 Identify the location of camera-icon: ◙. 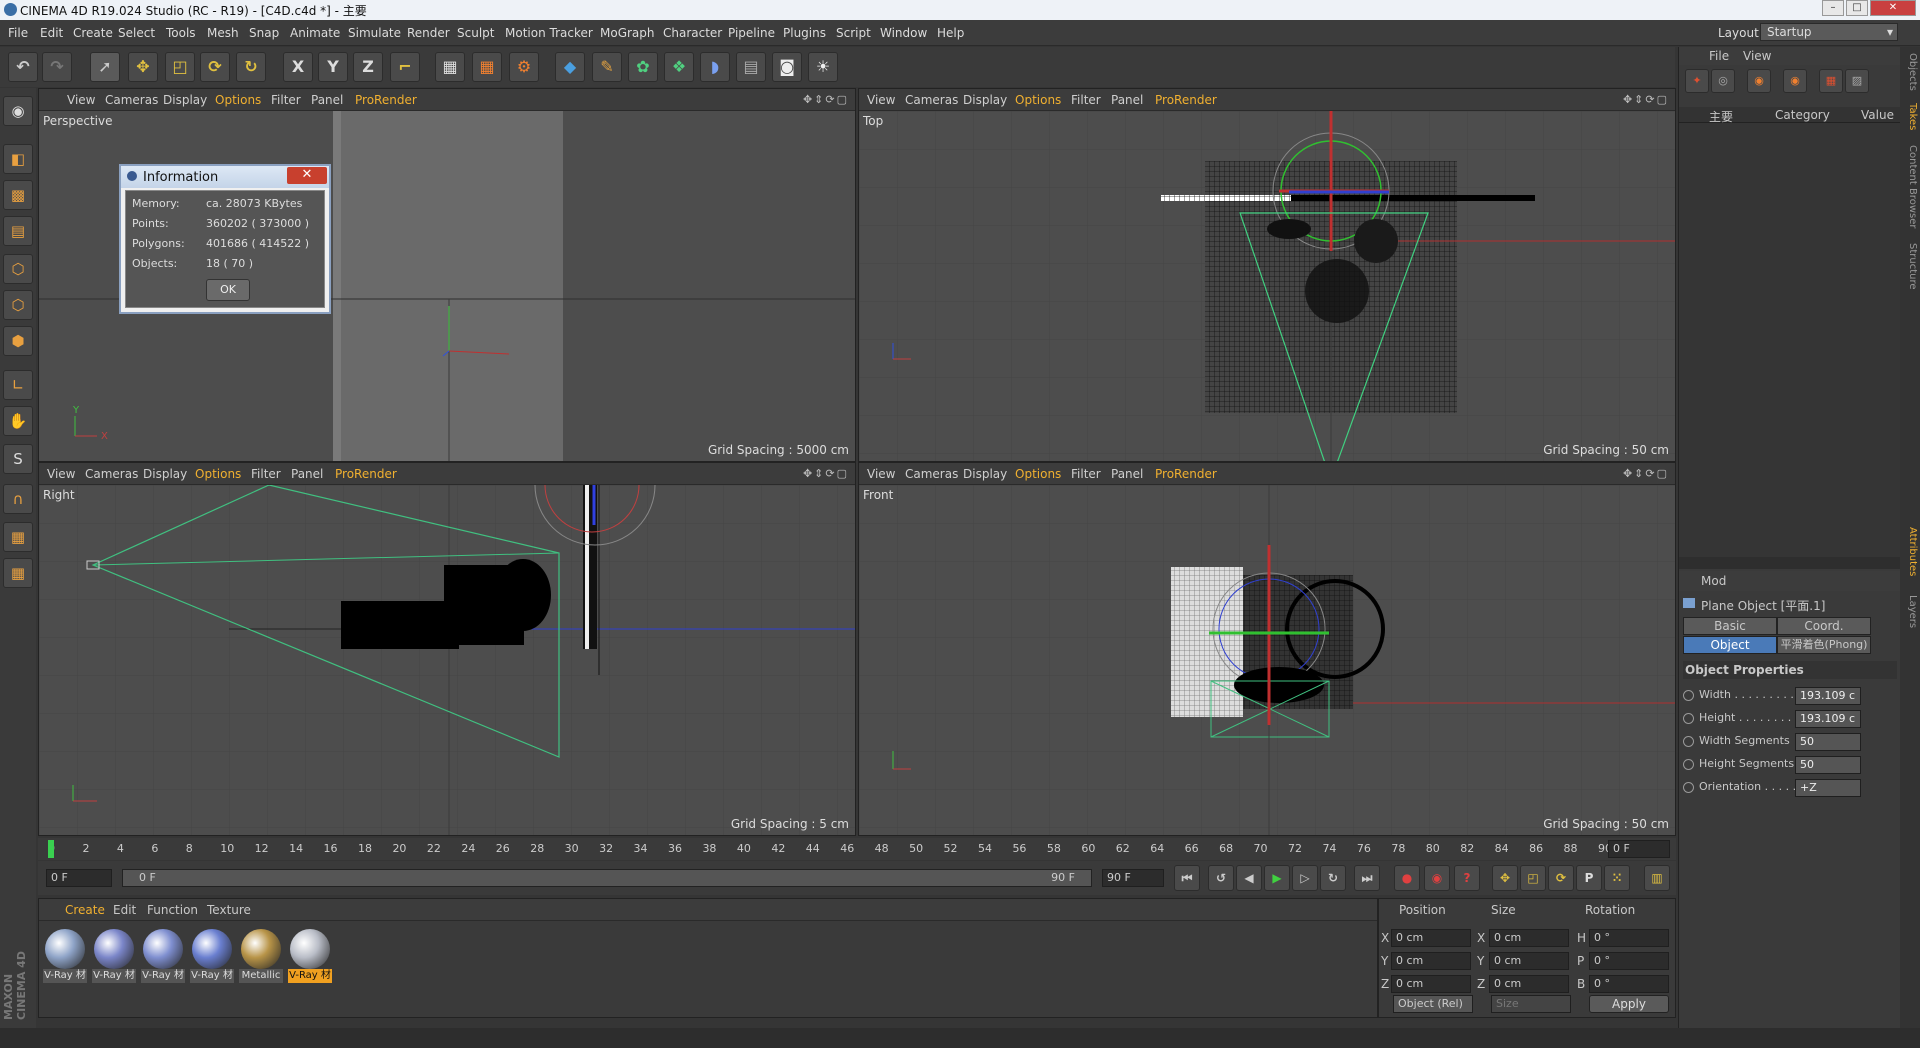
(787, 67).